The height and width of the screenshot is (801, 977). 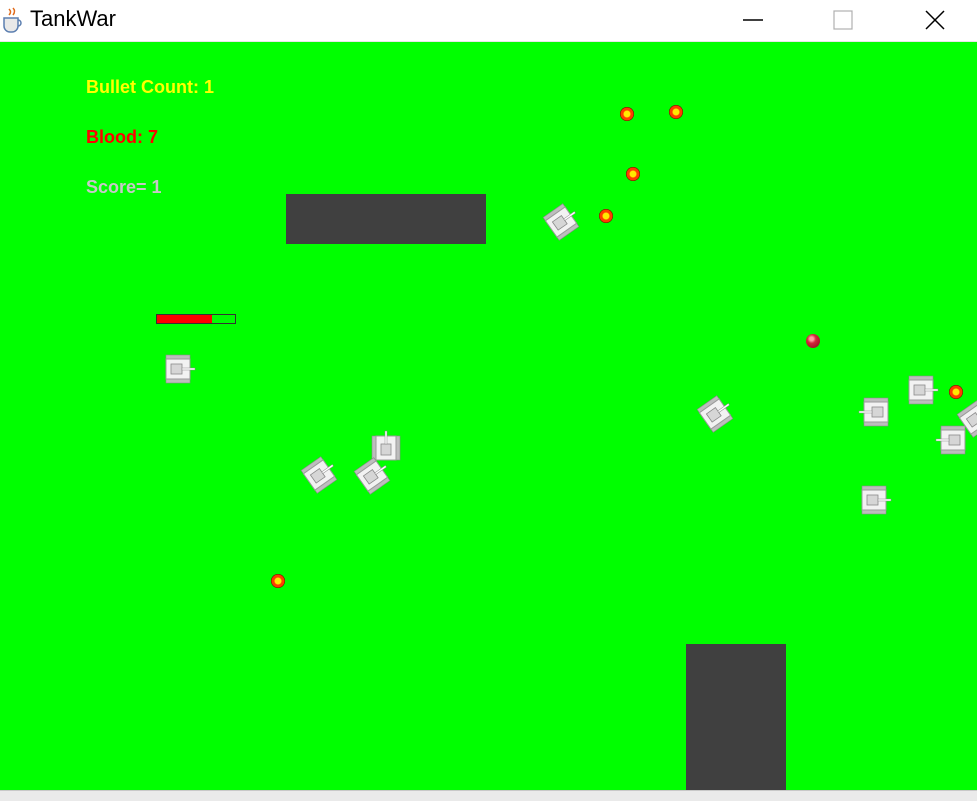 I want to click on window-title: TankWar, so click(x=73, y=18).